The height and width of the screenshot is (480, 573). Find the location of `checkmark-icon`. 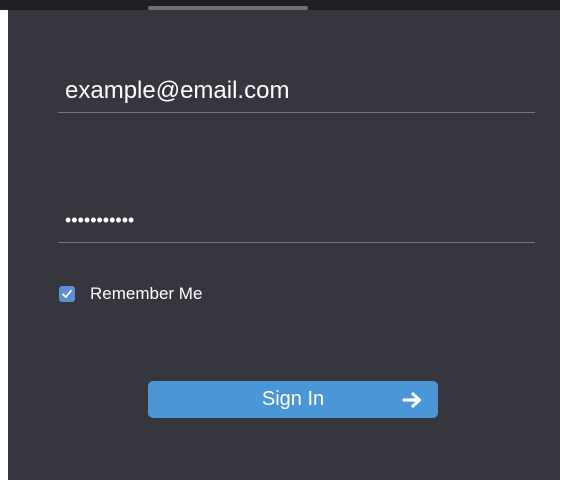

checkmark-icon is located at coordinates (67, 293).